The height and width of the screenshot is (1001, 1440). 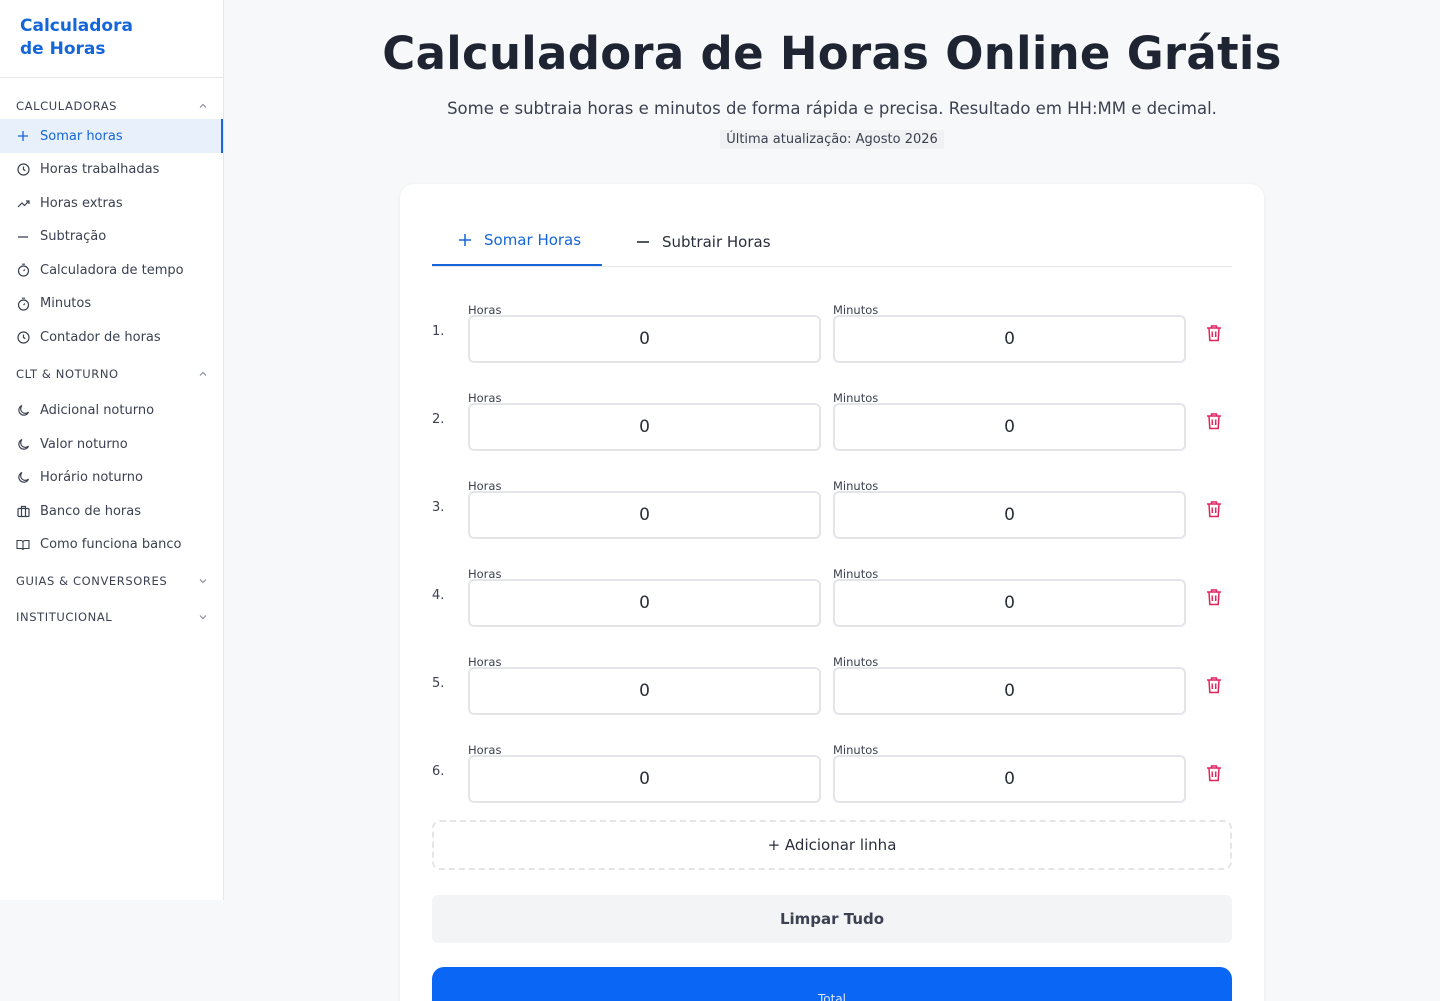 I want to click on section-title: GUIAS & CONVERSORES, so click(x=92, y=580).